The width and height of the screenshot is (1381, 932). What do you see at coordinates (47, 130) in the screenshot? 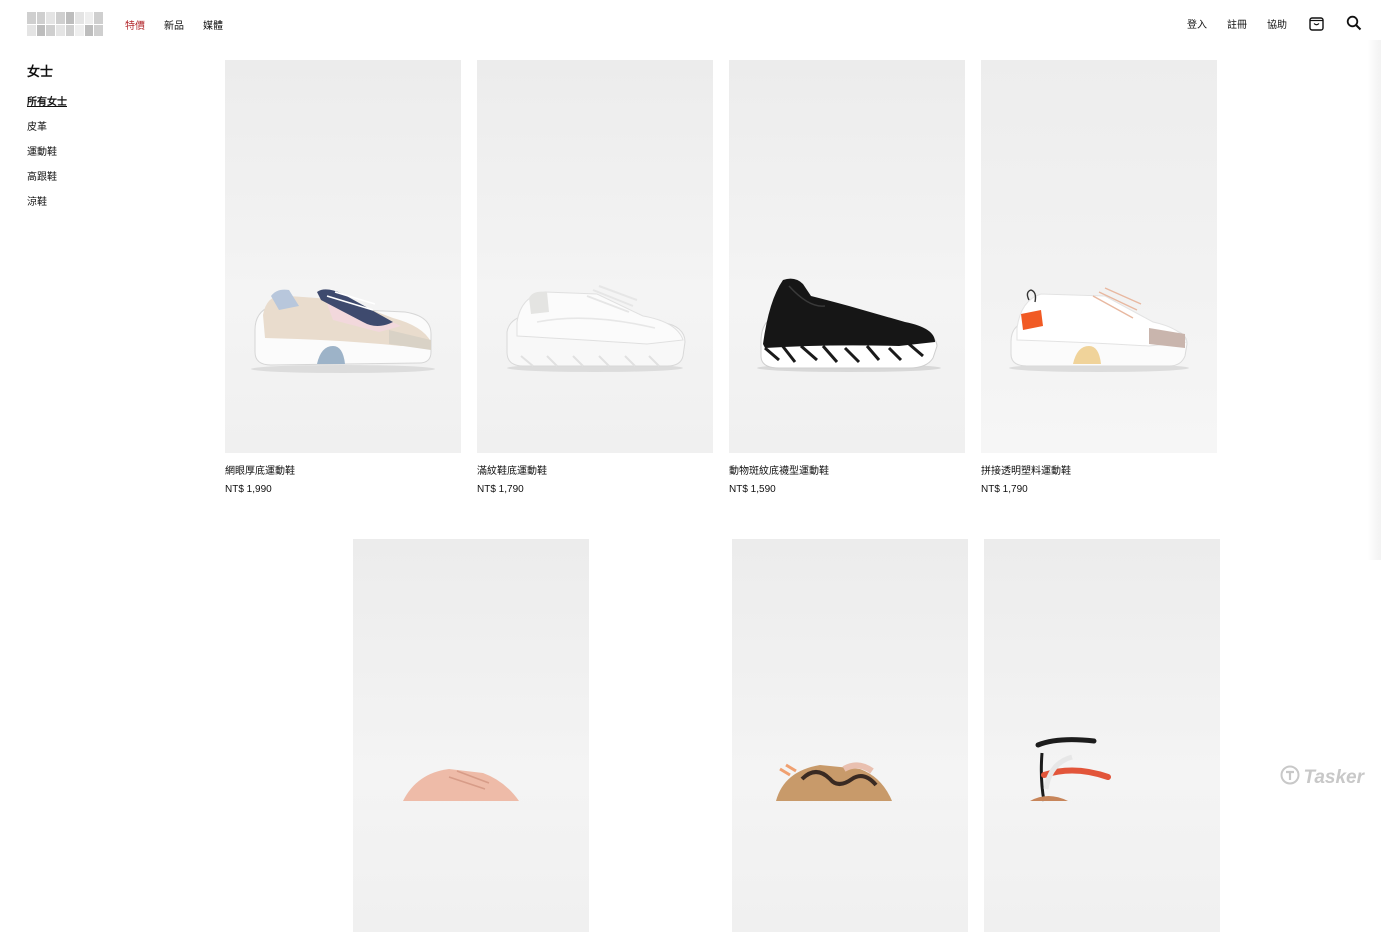
I see `sidebar-item-leather: 皮革` at bounding box center [47, 130].